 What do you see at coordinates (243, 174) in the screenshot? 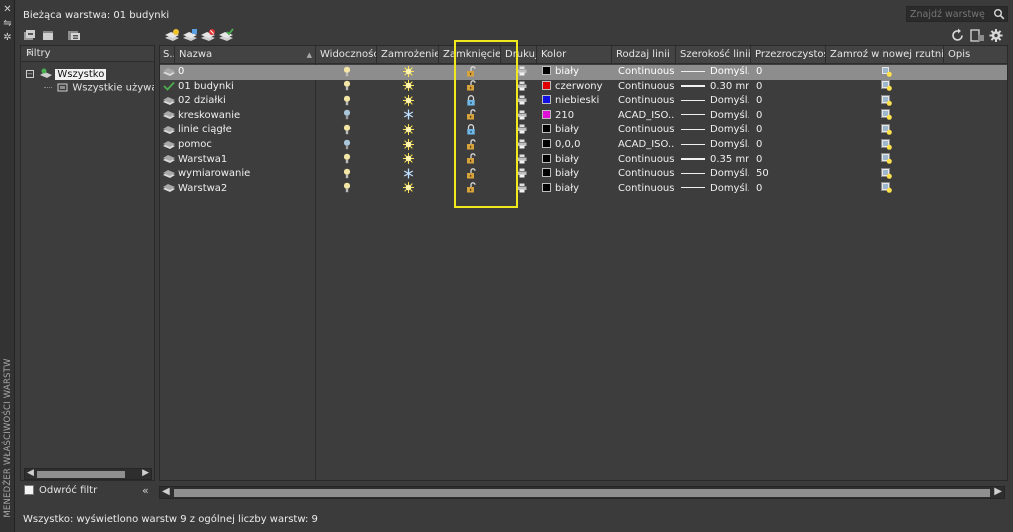
I see `layer-name: wymiarowanie` at bounding box center [243, 174].